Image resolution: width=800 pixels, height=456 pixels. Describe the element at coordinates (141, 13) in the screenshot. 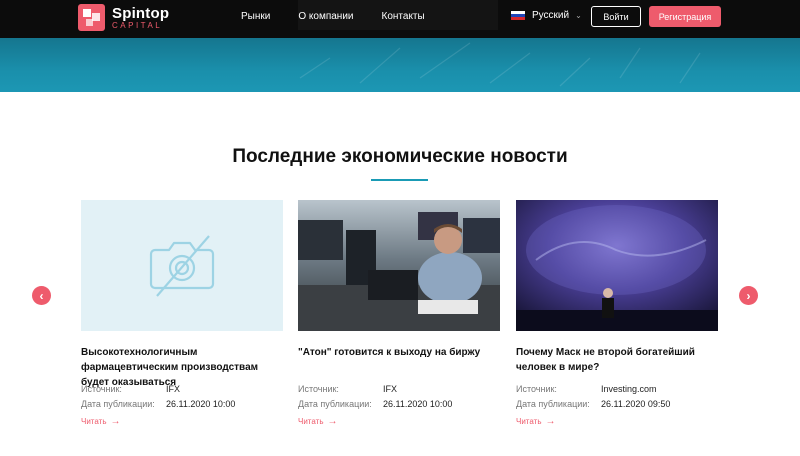

I see `logo-name: Spintop` at that location.